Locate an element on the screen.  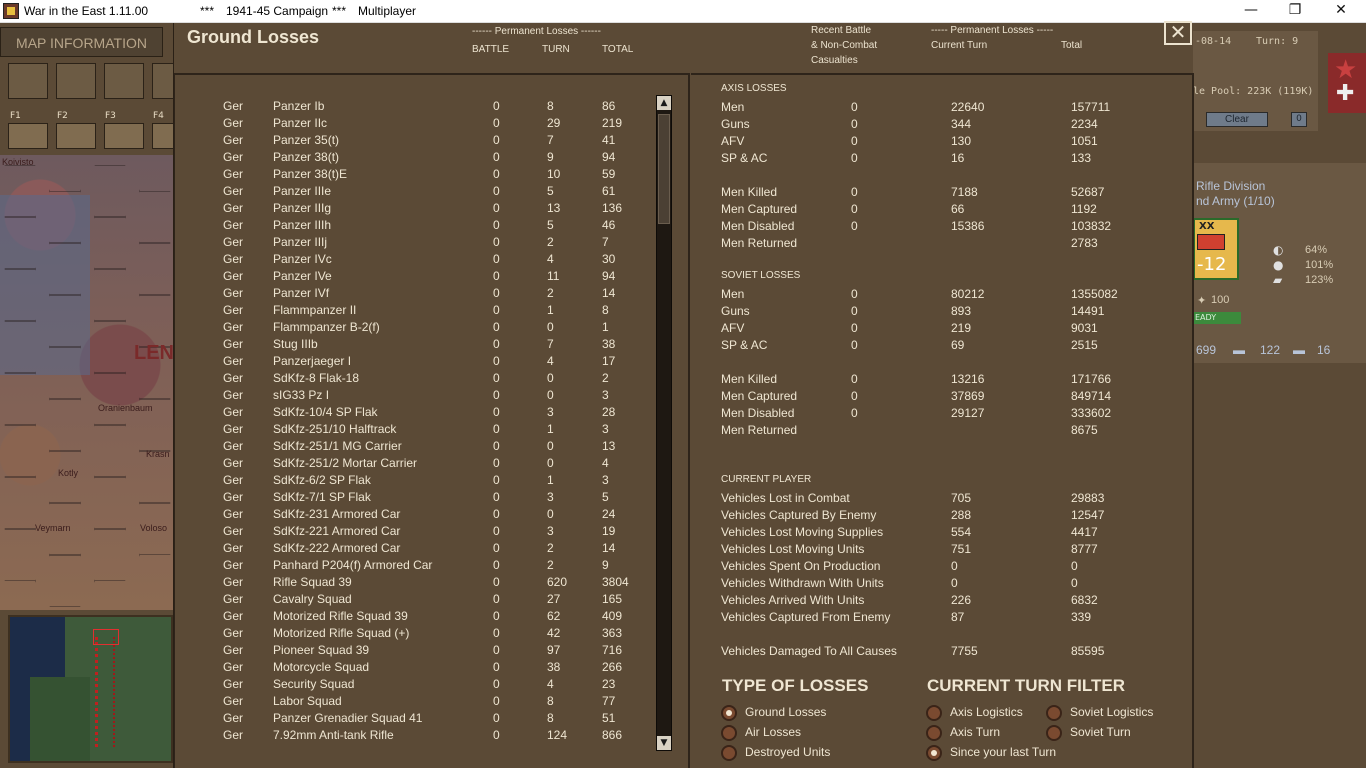
table-row: Ger Panzer 38(t) 0 9 94 is located at coordinates (415, 158).